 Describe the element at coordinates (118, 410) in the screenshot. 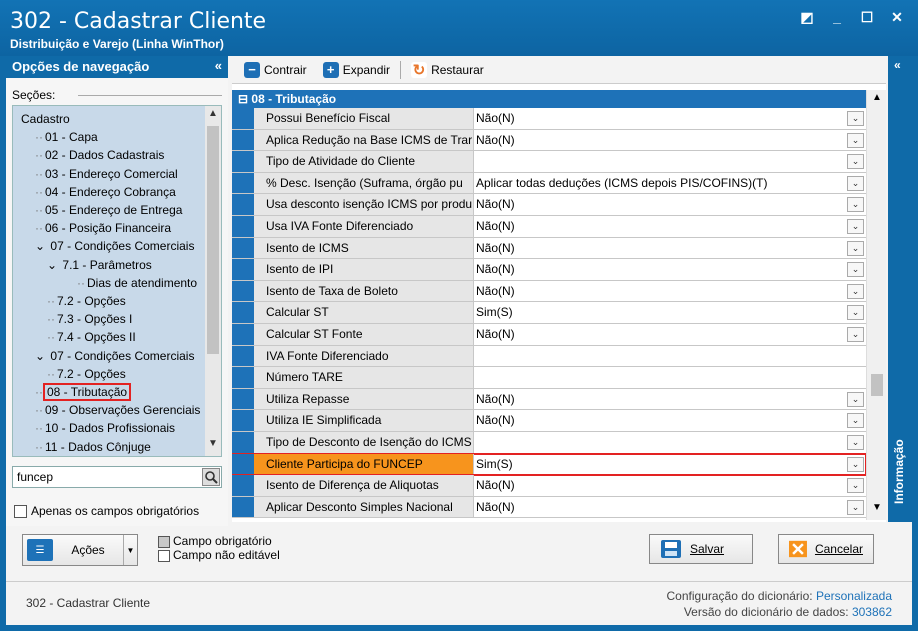

I see `tree-item: ·· 09 - Observações Gerenciais` at that location.